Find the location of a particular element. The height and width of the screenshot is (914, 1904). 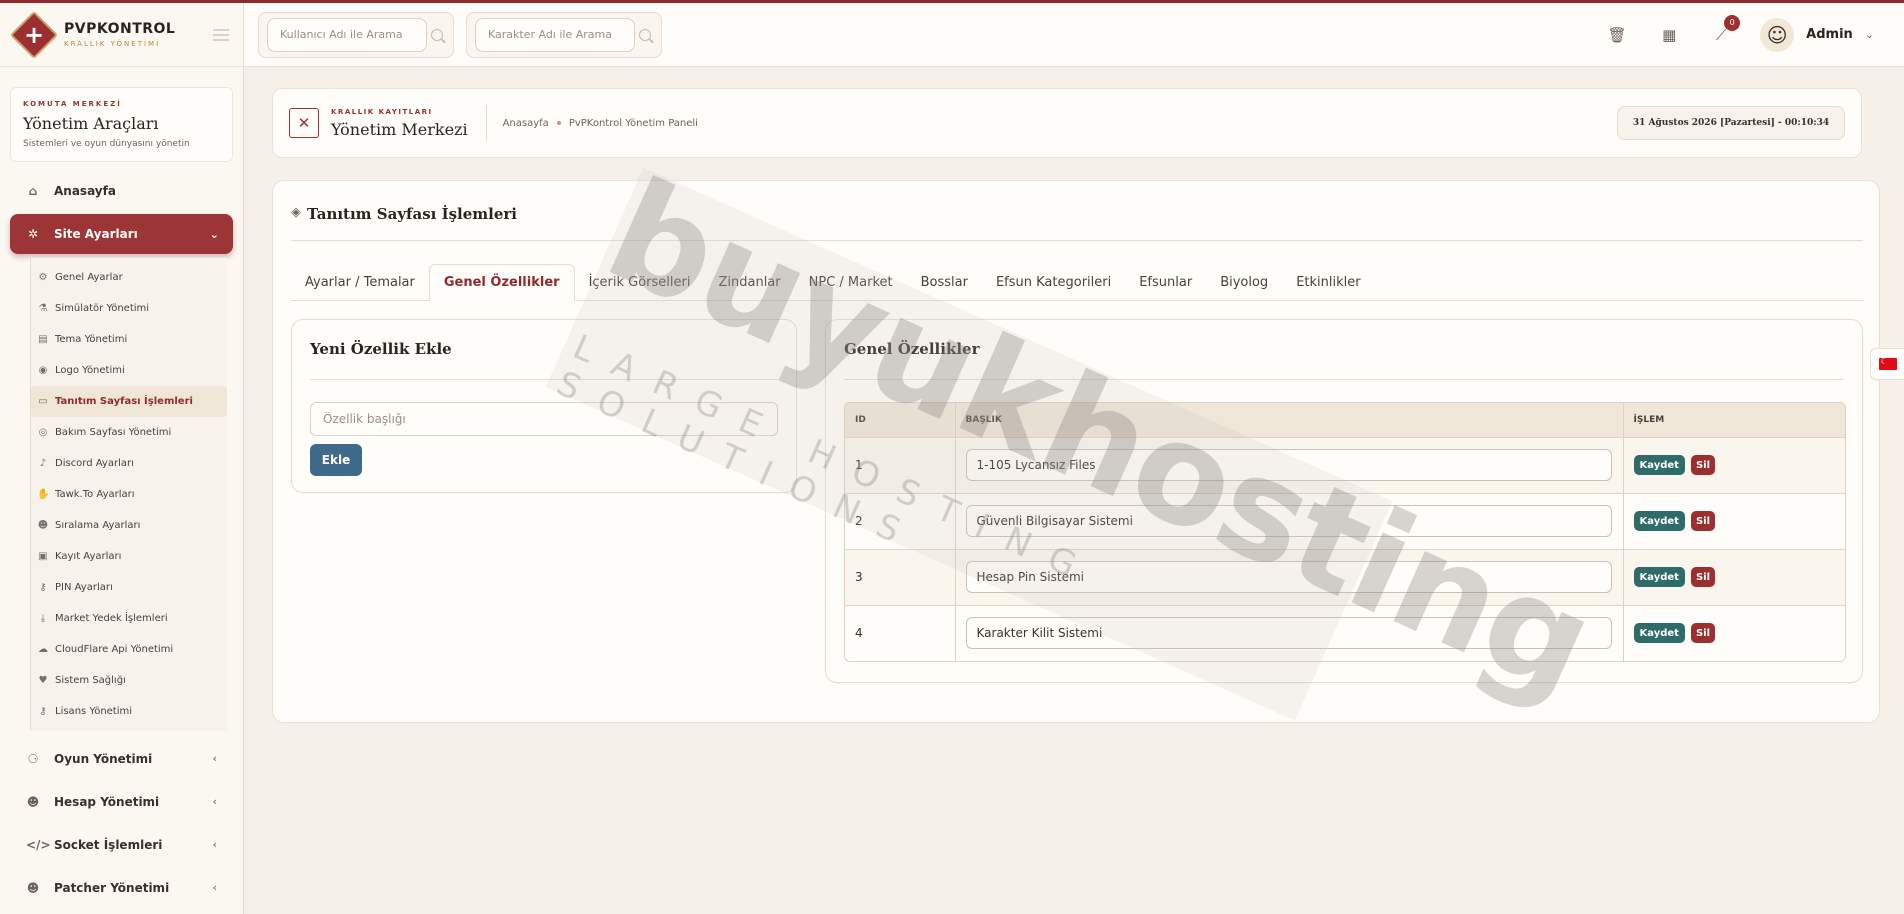

character-search-input is located at coordinates (555, 34).